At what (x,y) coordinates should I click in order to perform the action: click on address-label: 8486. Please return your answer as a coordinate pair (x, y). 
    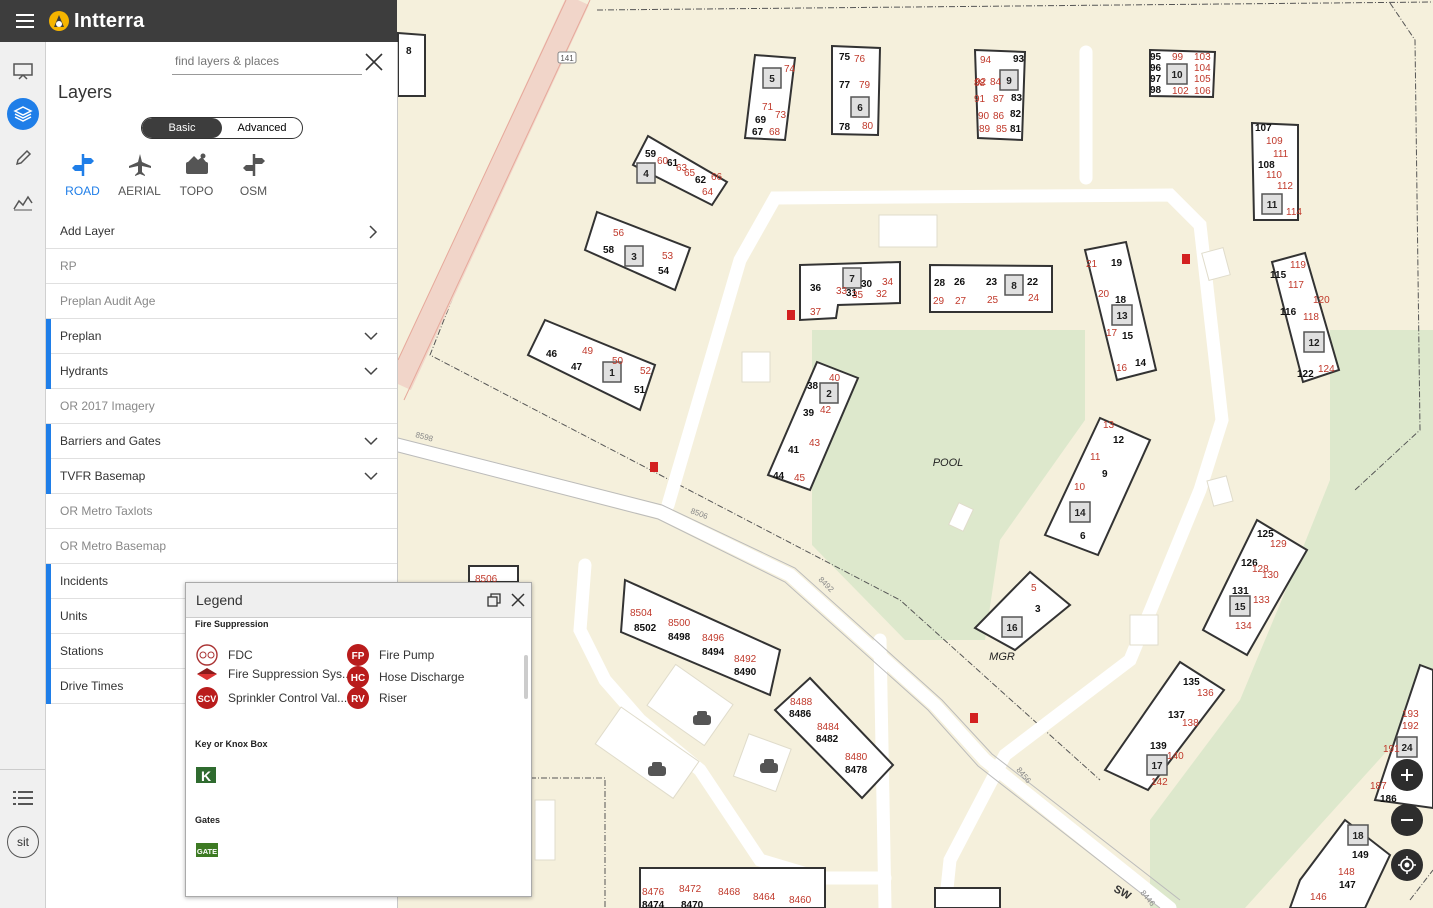
    Looking at the image, I should click on (800, 714).